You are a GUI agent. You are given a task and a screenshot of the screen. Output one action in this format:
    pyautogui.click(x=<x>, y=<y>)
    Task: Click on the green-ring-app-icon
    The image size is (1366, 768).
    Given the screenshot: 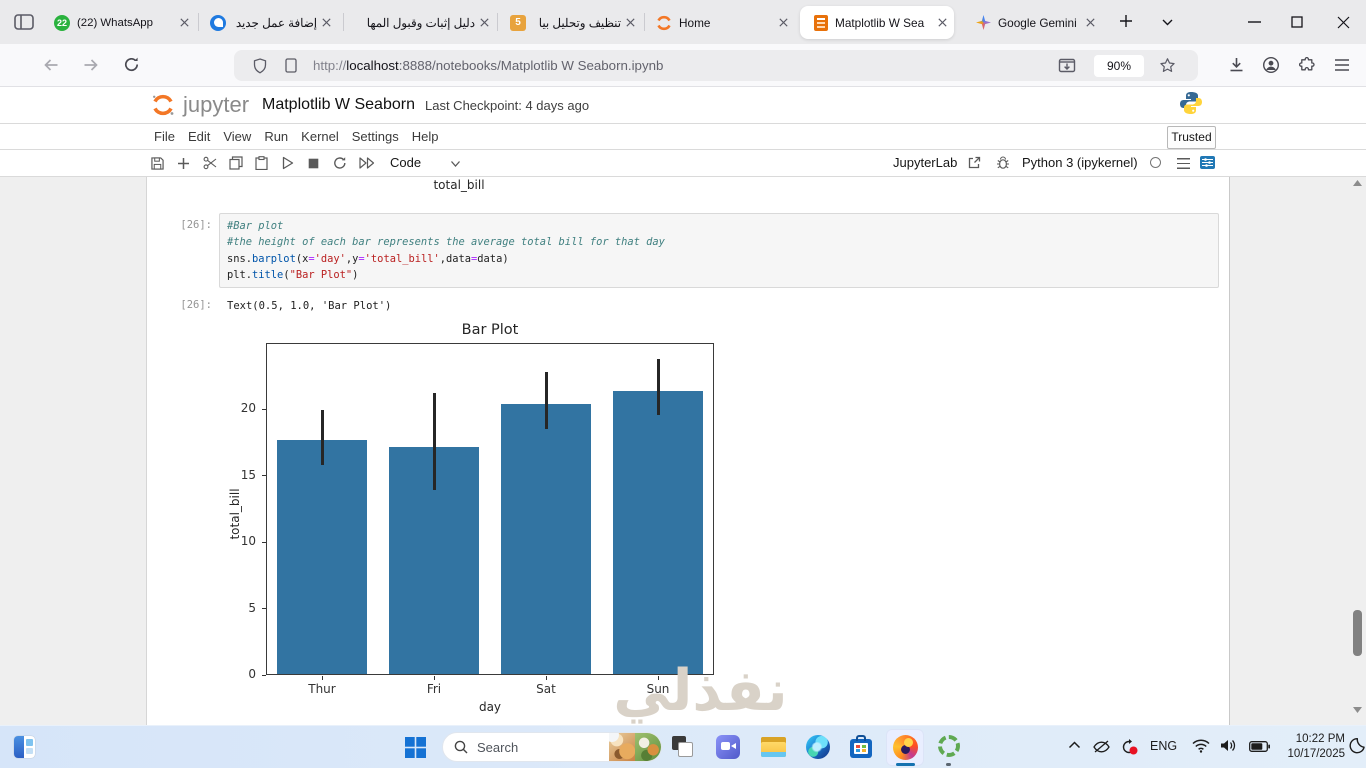 What is the action you would take?
    pyautogui.click(x=949, y=746)
    